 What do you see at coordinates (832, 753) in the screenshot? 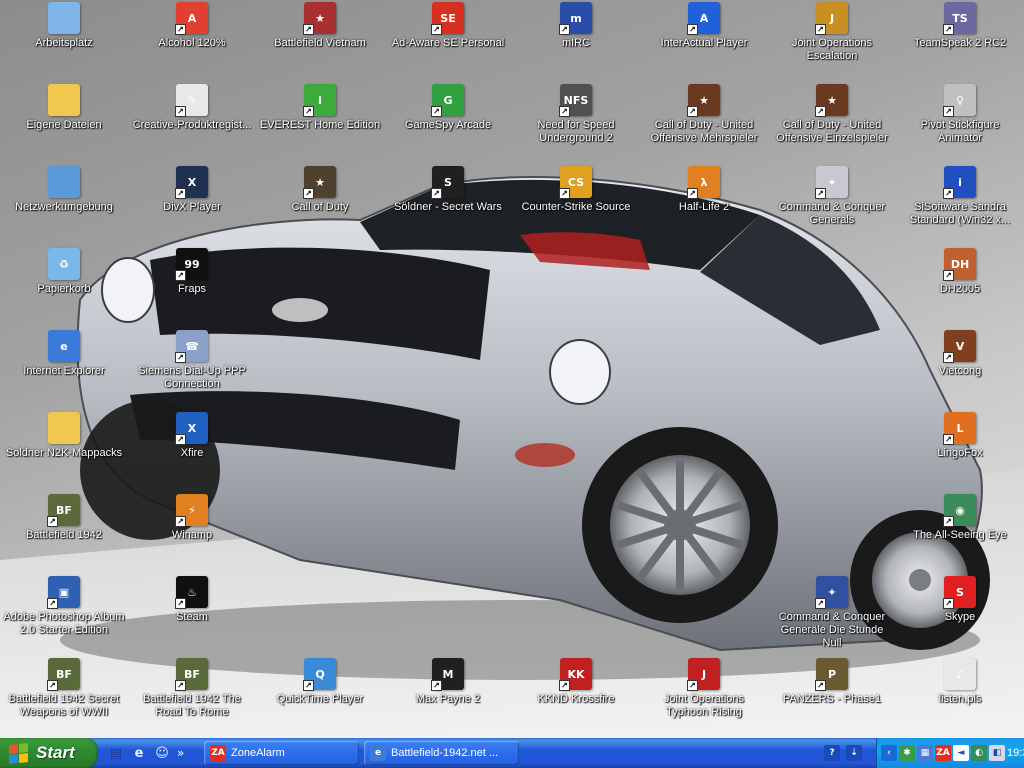
I see `help-icon: ?` at bounding box center [832, 753].